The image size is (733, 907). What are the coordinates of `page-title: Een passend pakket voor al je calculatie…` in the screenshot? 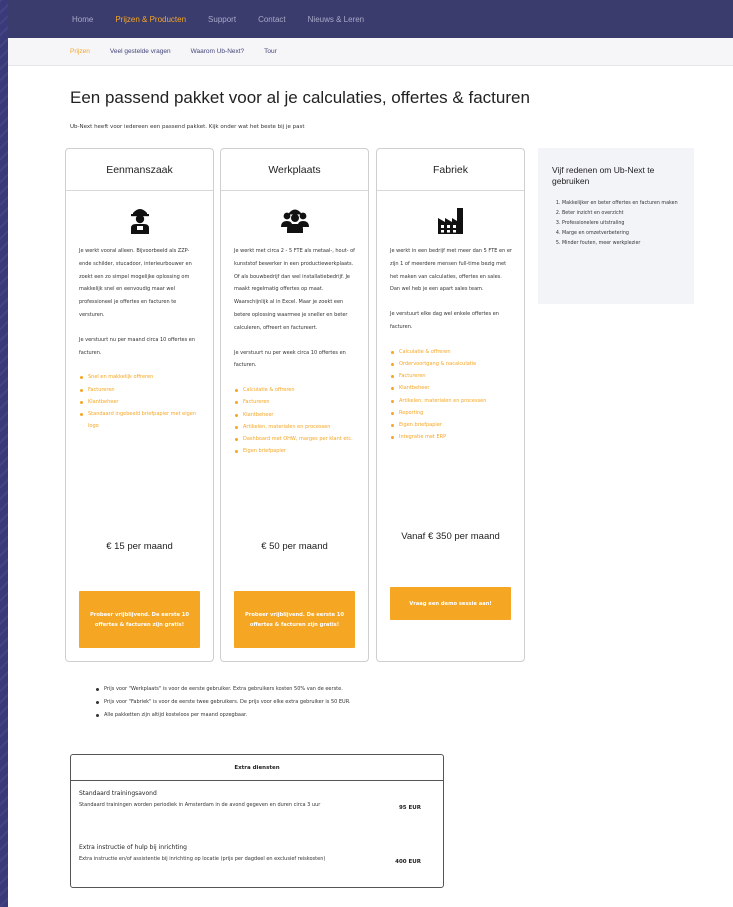 It's located at (300, 97).